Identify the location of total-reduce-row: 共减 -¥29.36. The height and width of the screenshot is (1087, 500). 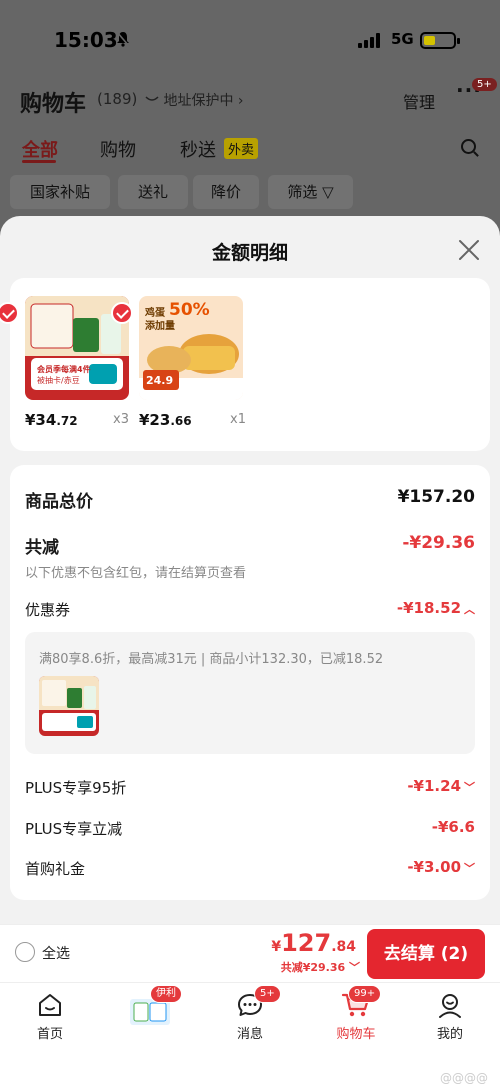
(250, 546).